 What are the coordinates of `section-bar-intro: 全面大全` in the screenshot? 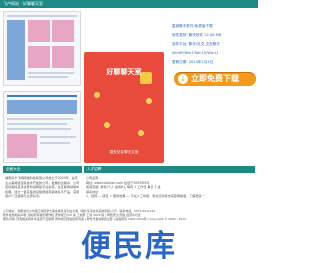 It's located at (42, 169).